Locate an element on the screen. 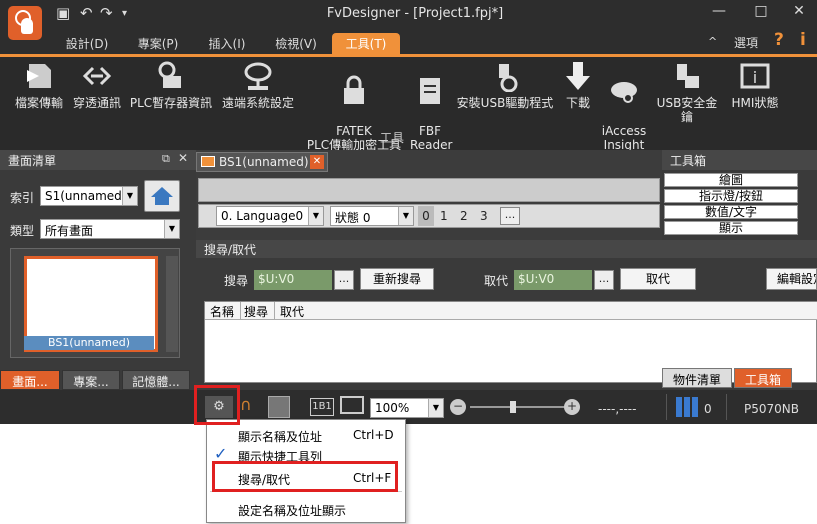  search-label: 搜尋 is located at coordinates (236, 281).